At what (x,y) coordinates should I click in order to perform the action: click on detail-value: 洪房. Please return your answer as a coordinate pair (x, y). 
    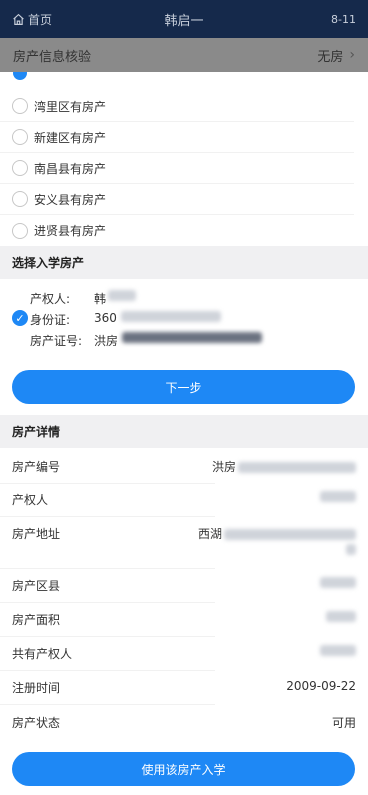
    Looking at the image, I should click on (284, 466).